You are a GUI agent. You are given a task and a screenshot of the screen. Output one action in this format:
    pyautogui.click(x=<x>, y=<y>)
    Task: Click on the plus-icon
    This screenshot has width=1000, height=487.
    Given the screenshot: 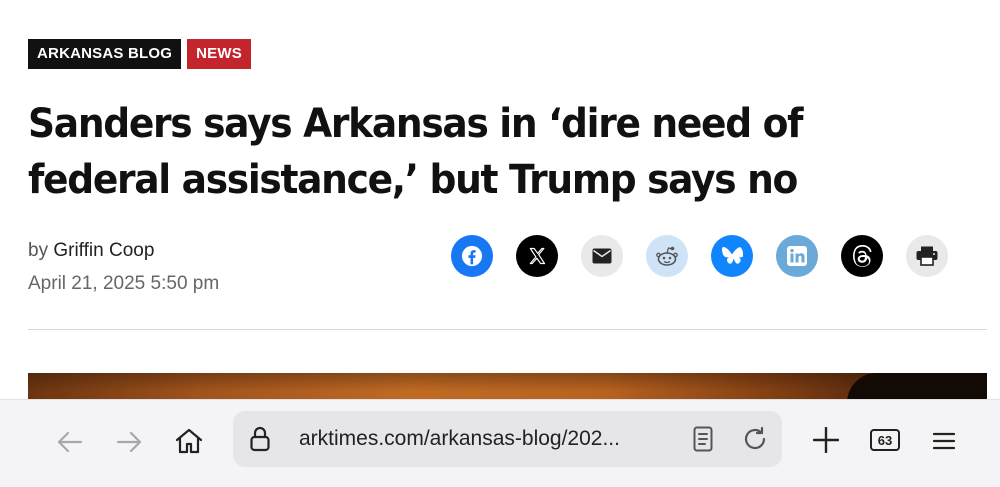 What is the action you would take?
    pyautogui.click(x=826, y=440)
    